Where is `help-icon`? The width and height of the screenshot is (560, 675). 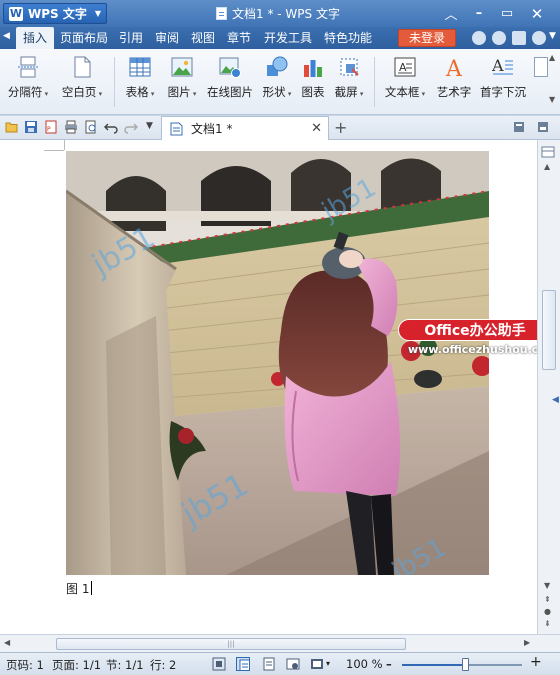
help-icon is located at coordinates (539, 38).